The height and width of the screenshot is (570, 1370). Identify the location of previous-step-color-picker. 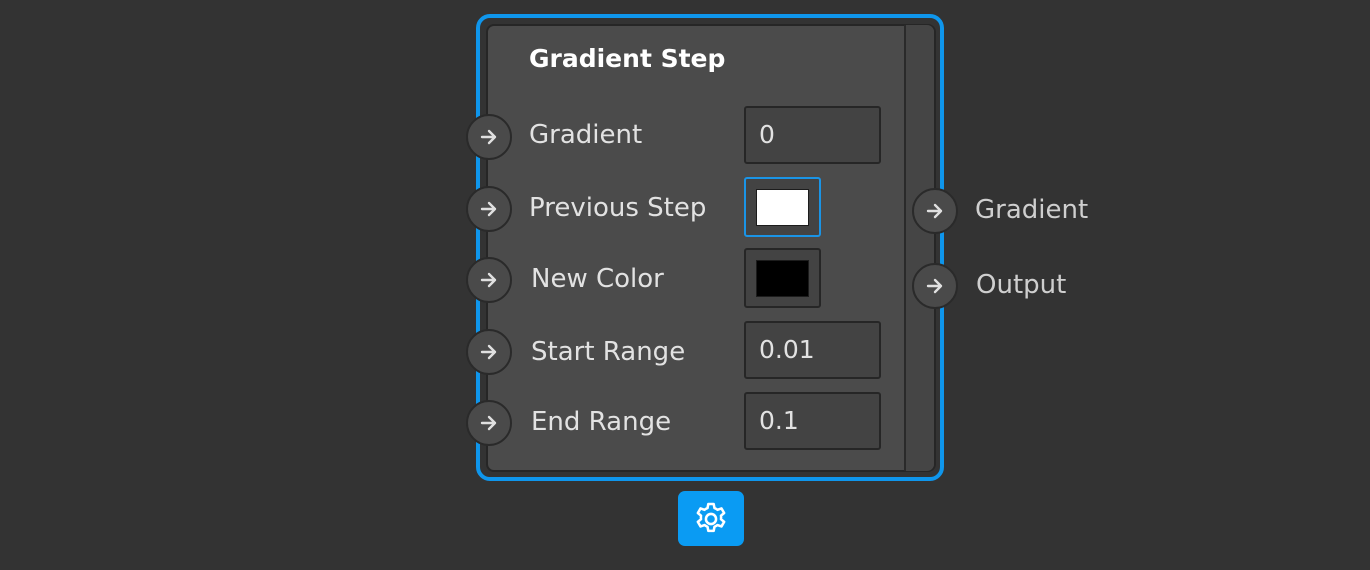
(782, 207).